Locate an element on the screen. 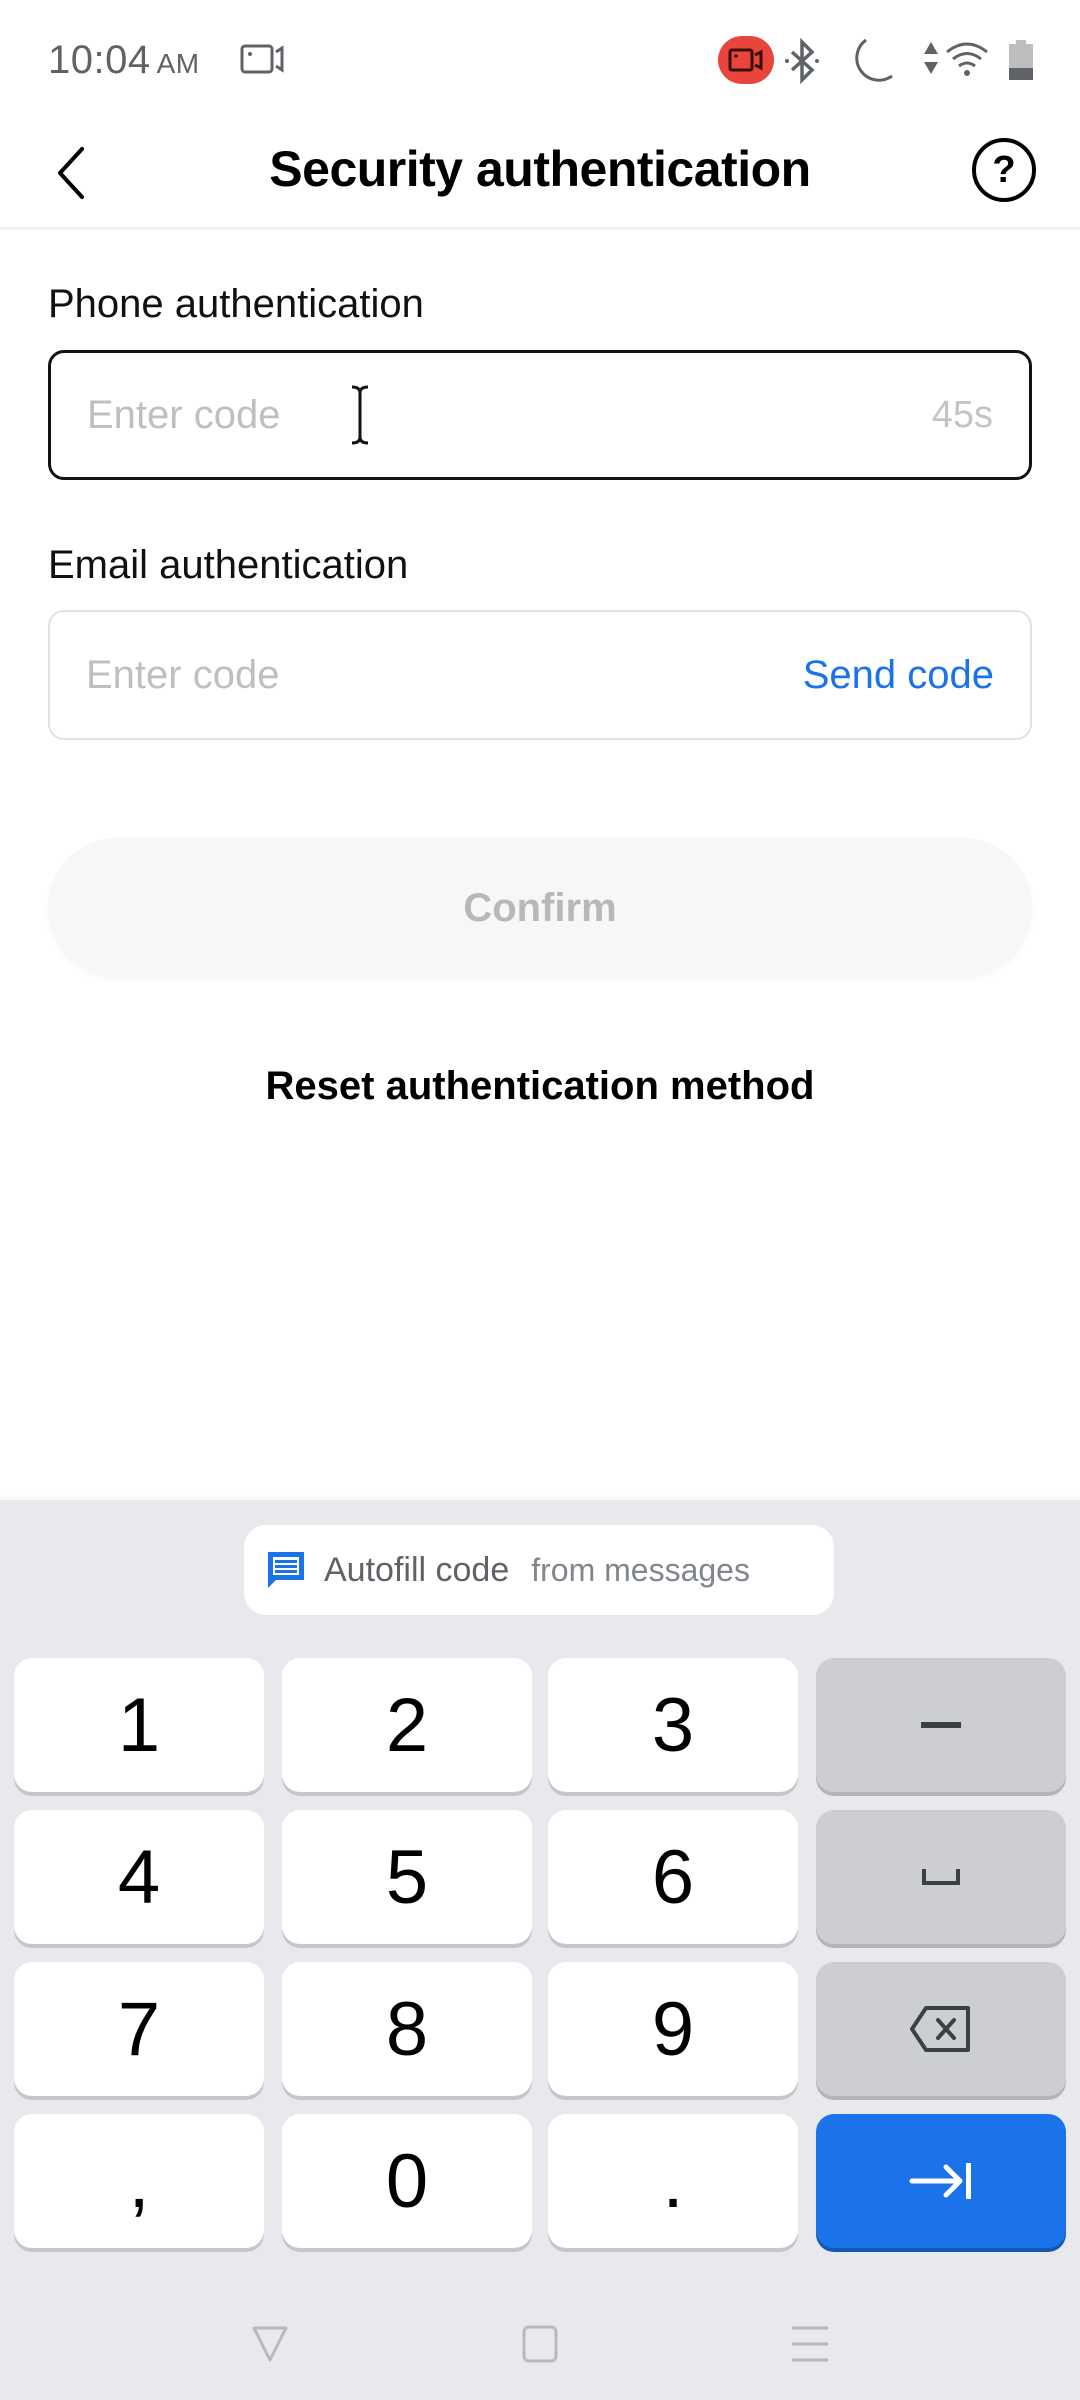 This screenshot has width=1080, height=2400. data-arrows-icon is located at coordinates (931, 58).